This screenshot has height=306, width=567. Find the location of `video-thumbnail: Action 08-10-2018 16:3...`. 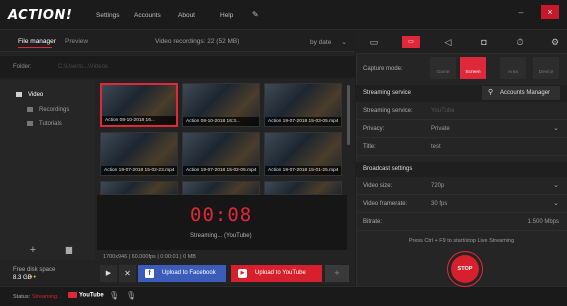

video-thumbnail: Action 08-10-2018 16:3... is located at coordinates (221, 105).